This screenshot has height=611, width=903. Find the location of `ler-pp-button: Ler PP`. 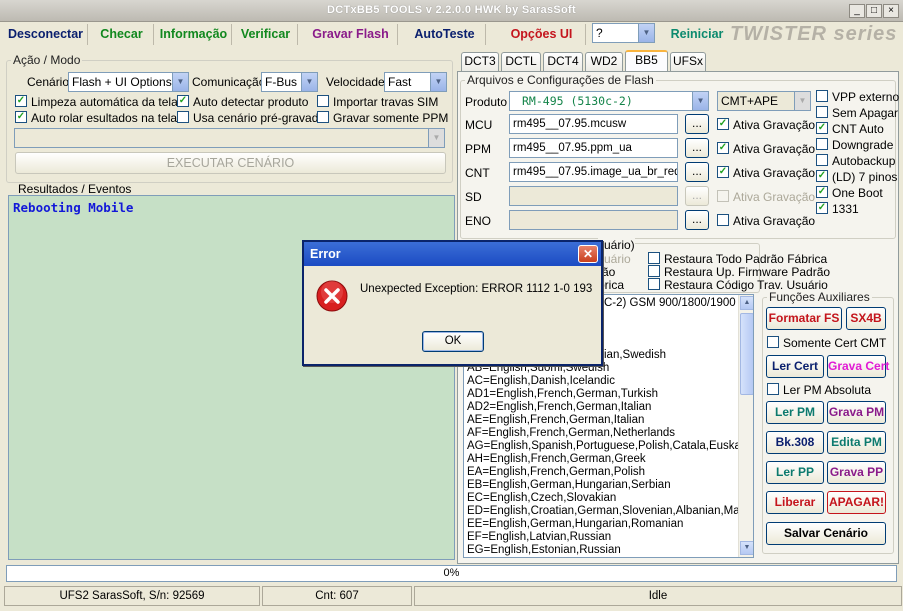

ler-pp-button: Ler PP is located at coordinates (795, 472).